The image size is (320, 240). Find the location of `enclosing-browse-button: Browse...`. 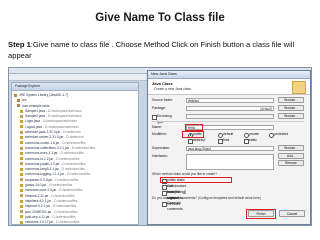

enclosing-browse-button: Browse... is located at coordinates (291, 116).